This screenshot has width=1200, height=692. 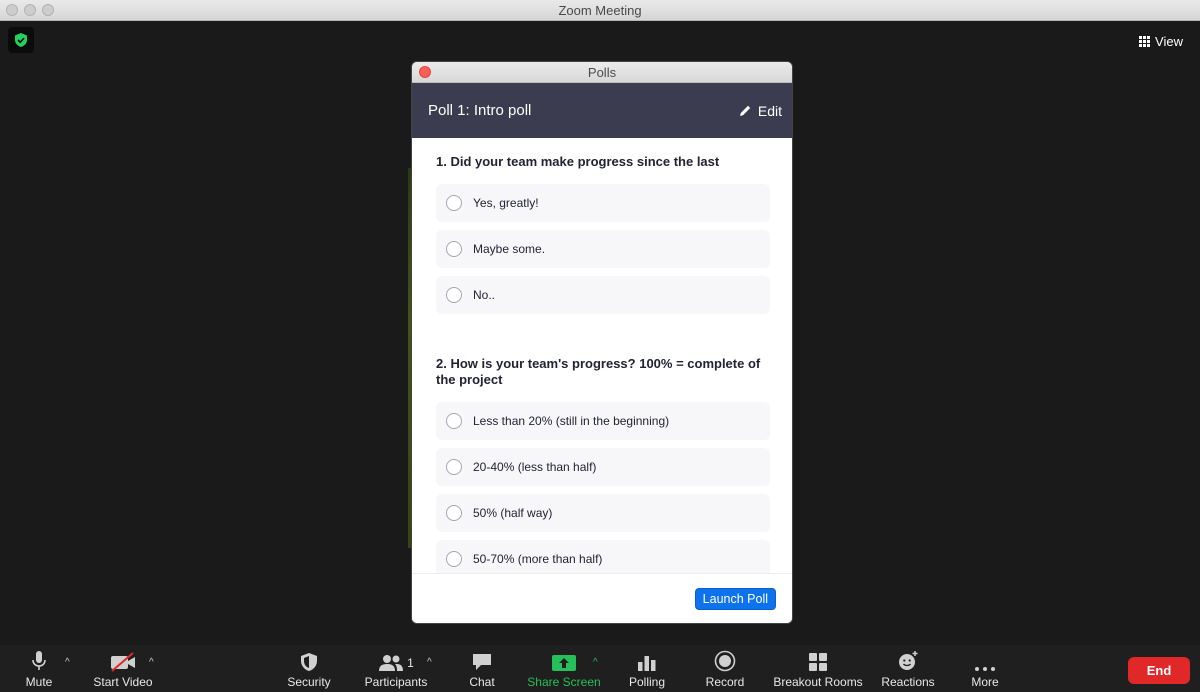 I want to click on option-label: Yes, greatly!, so click(x=506, y=203).